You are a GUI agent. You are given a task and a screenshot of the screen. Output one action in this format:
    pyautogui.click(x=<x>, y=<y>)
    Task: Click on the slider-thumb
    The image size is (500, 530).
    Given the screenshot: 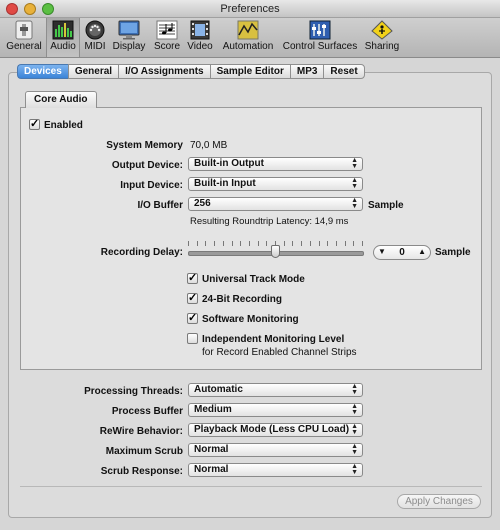 What is the action you would take?
    pyautogui.click(x=275, y=251)
    